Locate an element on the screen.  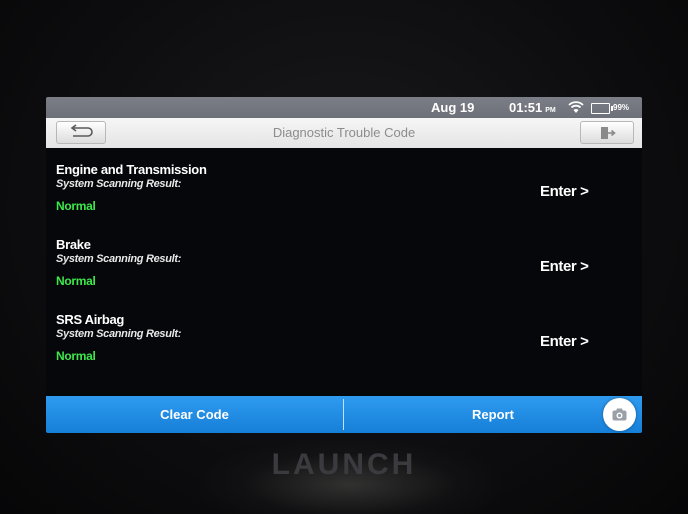
exit-door-icon is located at coordinates (608, 133).